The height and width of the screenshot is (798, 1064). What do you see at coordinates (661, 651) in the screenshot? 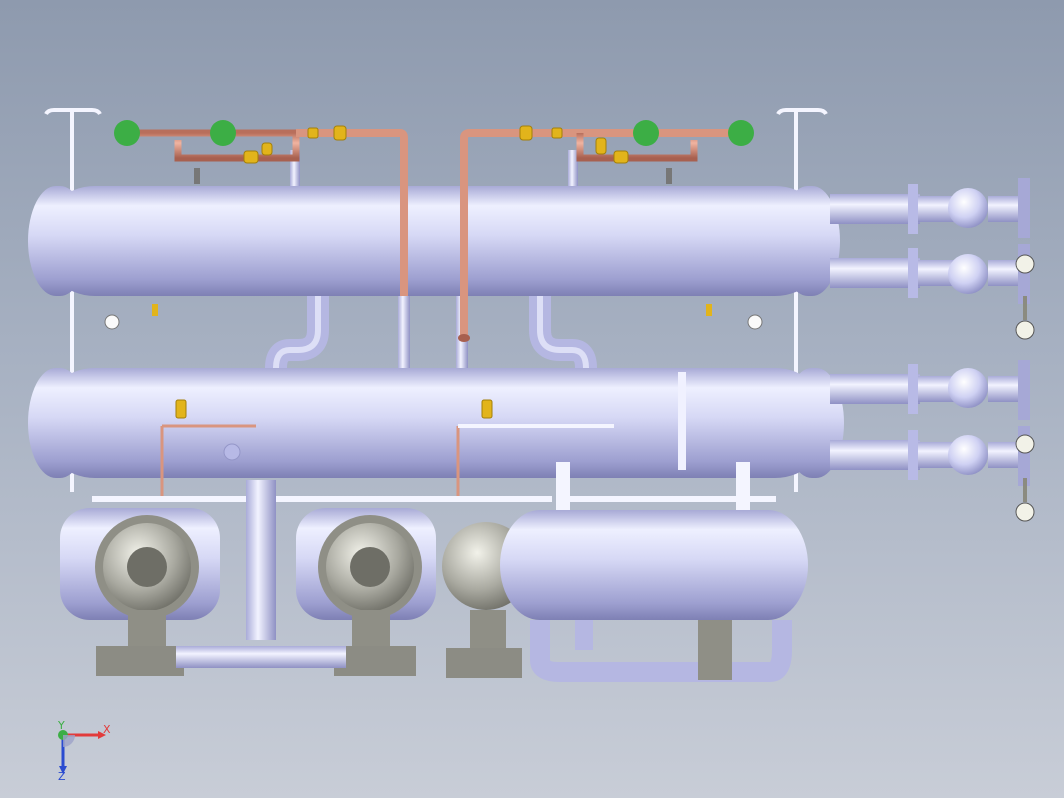
I see `receiver-piping` at bounding box center [661, 651].